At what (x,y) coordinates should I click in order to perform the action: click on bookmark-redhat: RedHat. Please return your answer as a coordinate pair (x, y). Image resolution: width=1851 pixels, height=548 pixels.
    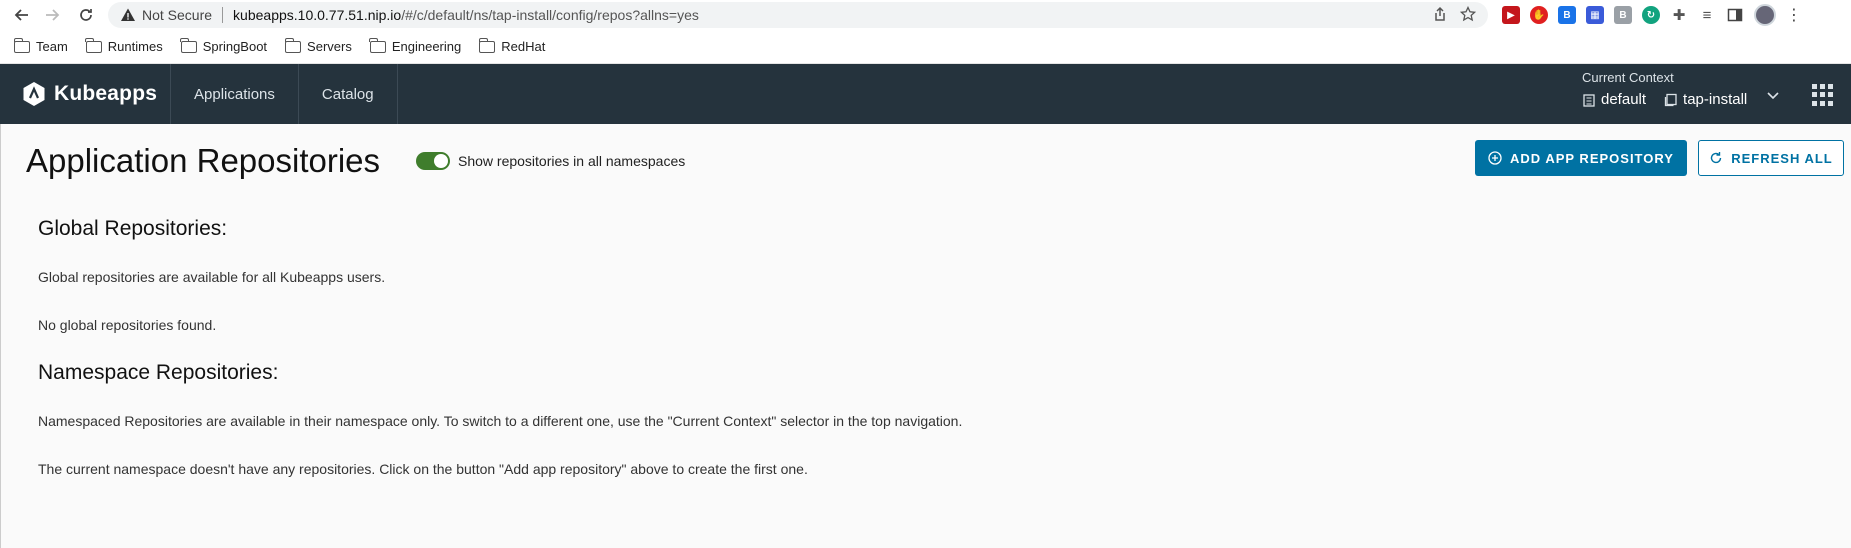
    Looking at the image, I should click on (512, 45).